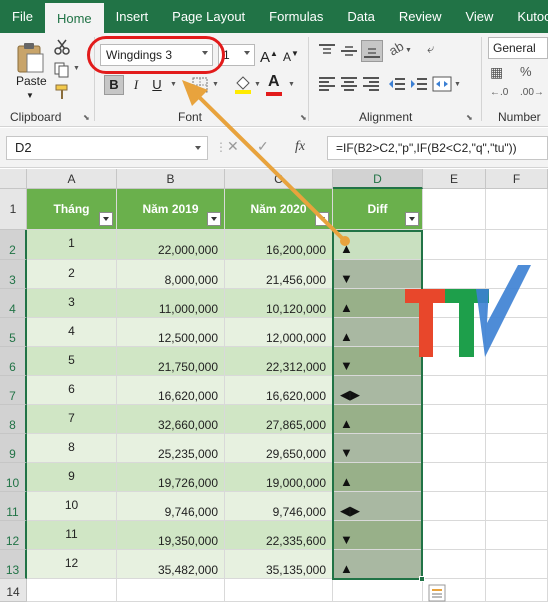  What do you see at coordinates (171, 390) in the screenshot?
I see `cell-2019: 16,620,000` at bounding box center [171, 390].